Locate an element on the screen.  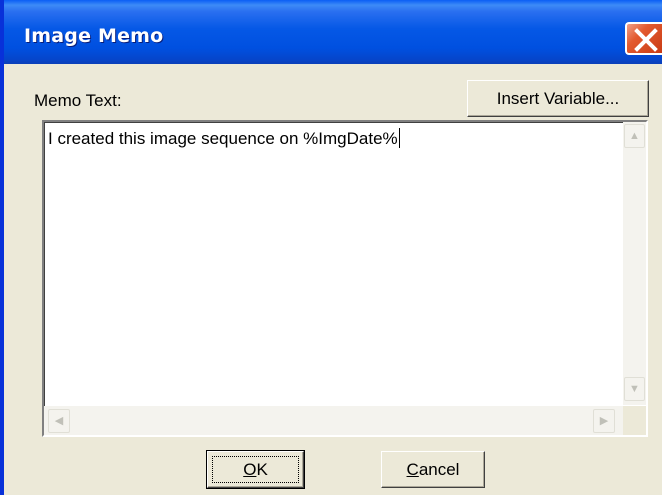
cancel-button: Cancel is located at coordinates (433, 469).